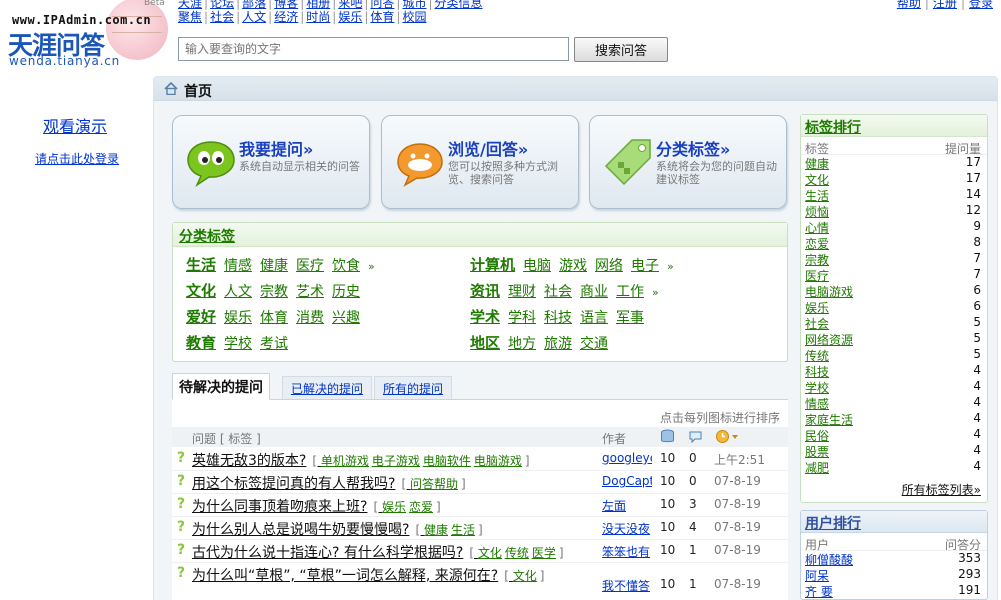  What do you see at coordinates (941, 489) in the screenshot?
I see `all-tags-link: 所有标签列表»` at bounding box center [941, 489].